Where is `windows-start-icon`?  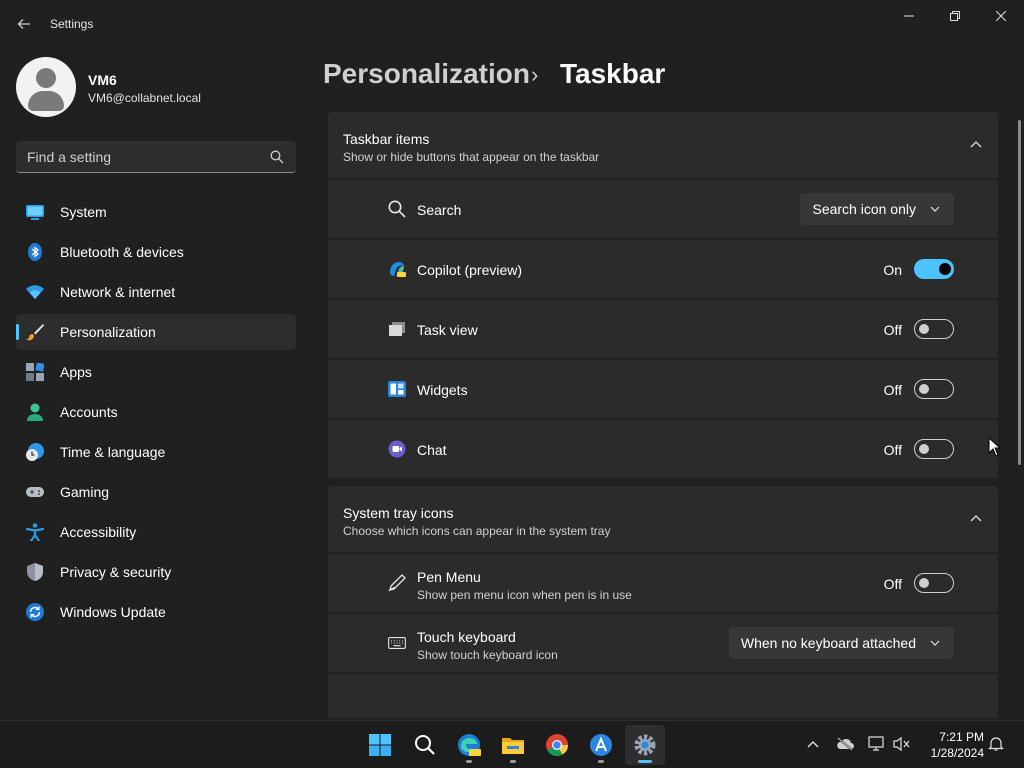
windows-start-icon is located at coordinates (380, 745).